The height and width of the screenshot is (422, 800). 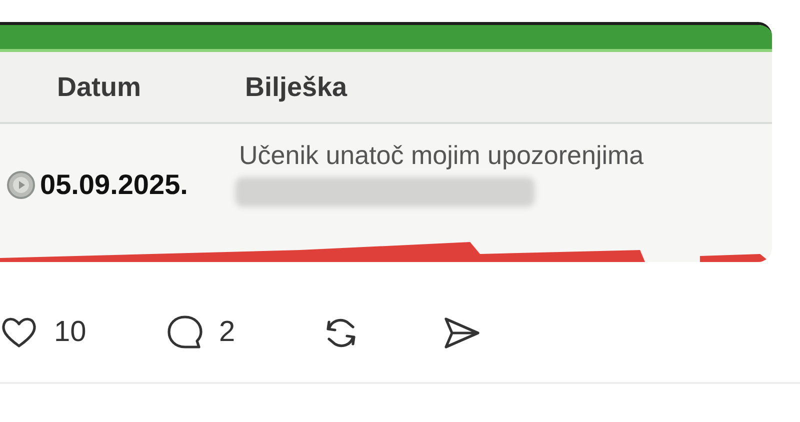 What do you see at coordinates (99, 87) in the screenshot?
I see `column-header: Datum` at bounding box center [99, 87].